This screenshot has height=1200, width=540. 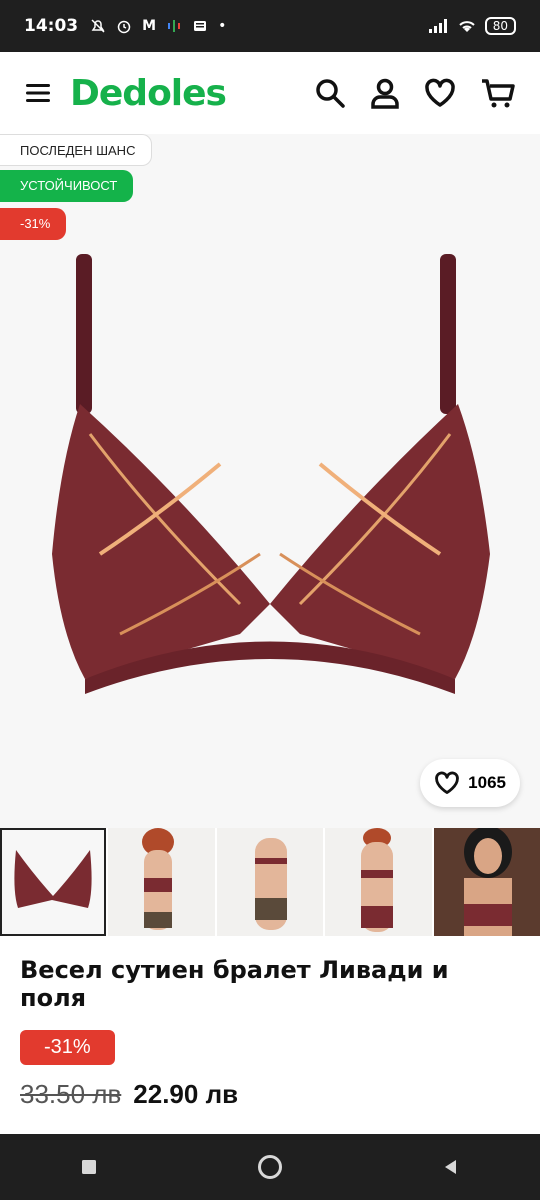 I want to click on status-icons-right: 80, so click(x=472, y=26).